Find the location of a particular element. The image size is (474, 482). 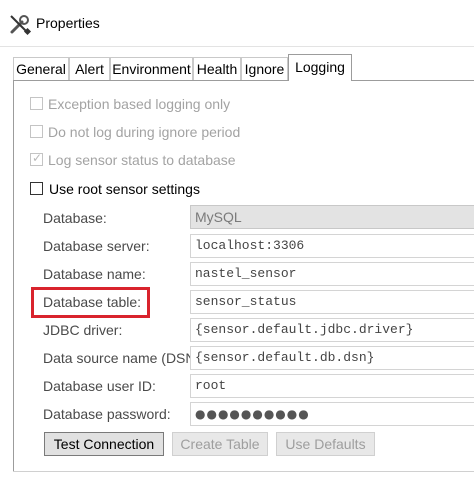

tab-general: General is located at coordinates (41, 68).